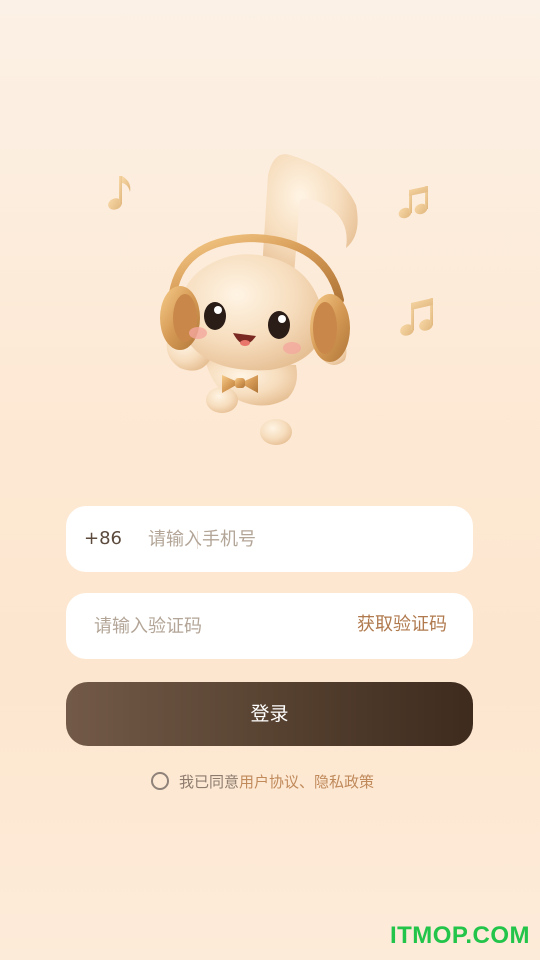 Image resolution: width=540 pixels, height=960 pixels. I want to click on agreement-row: 我已同意 用户协议 、 隐私政策, so click(262, 781).